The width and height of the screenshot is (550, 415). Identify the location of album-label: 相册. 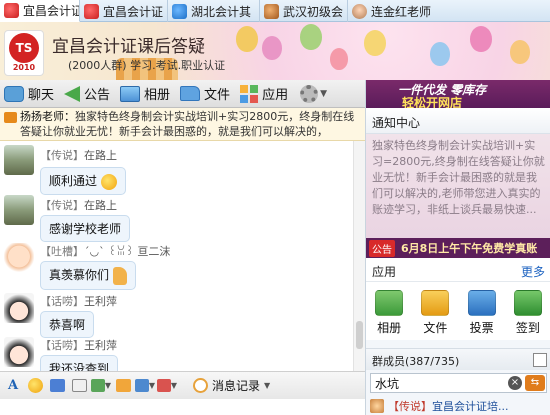
(157, 95).